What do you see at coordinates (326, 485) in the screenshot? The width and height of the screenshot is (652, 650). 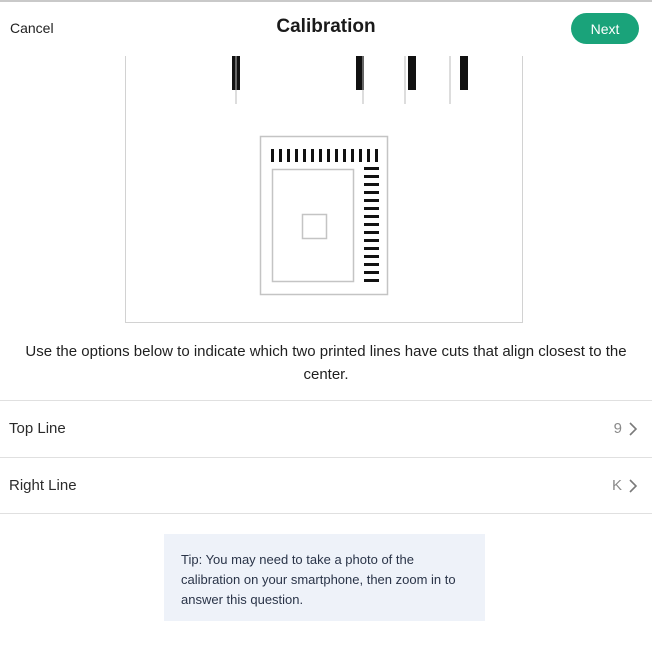 I see `option-row-right-line: Right Line K` at bounding box center [326, 485].